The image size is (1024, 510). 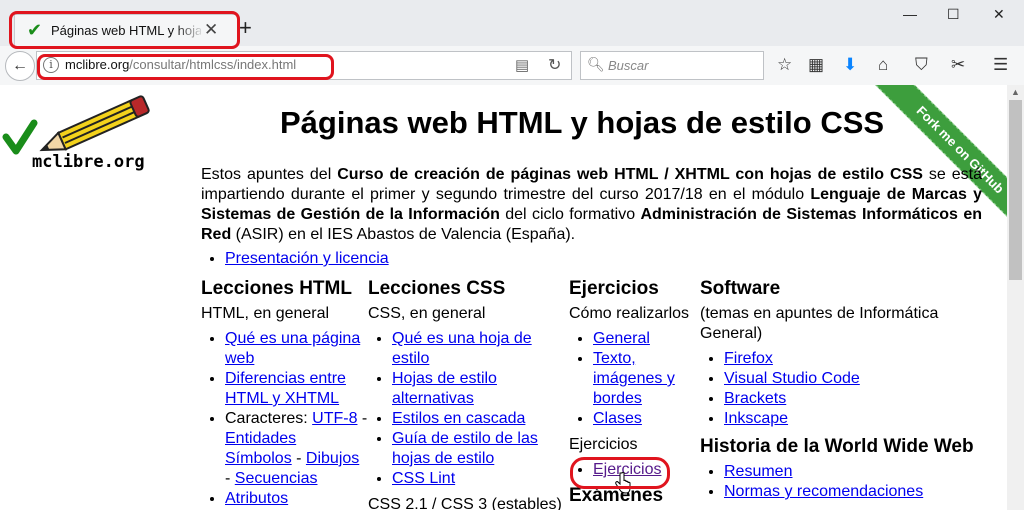 I want to click on url-highlight, so click(x=185, y=67).